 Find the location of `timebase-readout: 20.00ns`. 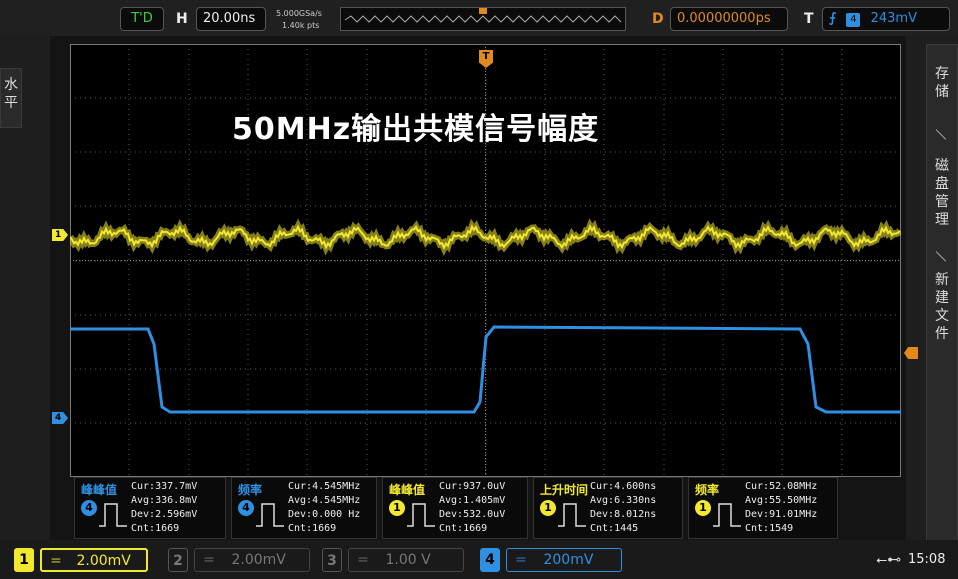

timebase-readout: 20.00ns is located at coordinates (231, 19).